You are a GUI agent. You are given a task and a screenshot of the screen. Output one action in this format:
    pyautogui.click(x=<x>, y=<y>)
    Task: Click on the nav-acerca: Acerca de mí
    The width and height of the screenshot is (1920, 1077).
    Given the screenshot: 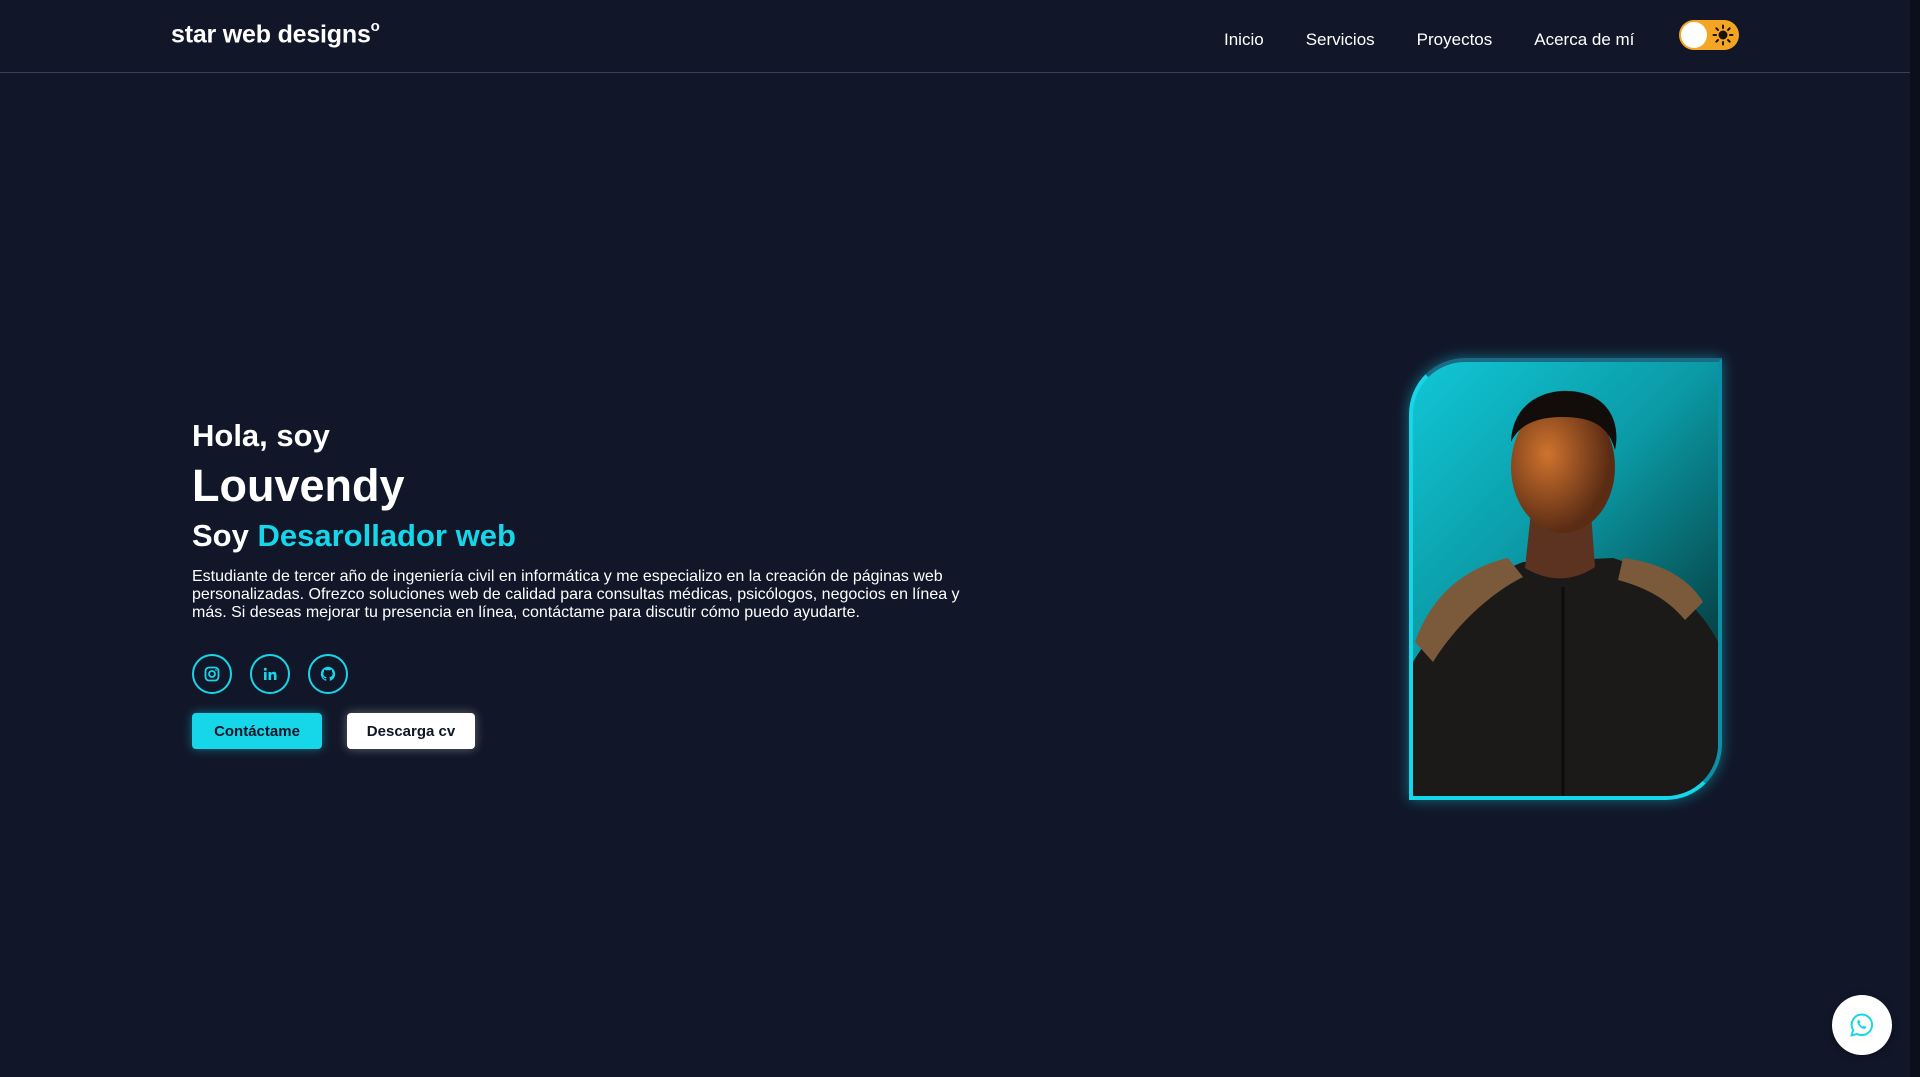 What is the action you would take?
    pyautogui.click(x=1584, y=40)
    